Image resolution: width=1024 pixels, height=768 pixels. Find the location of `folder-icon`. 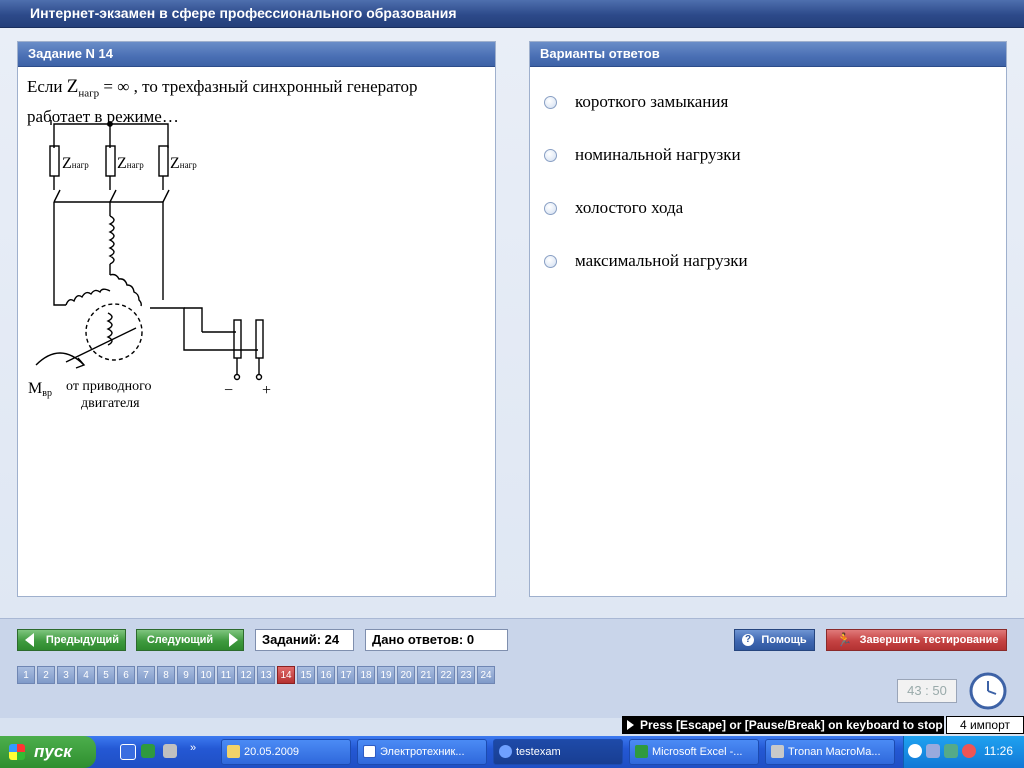

folder-icon is located at coordinates (233, 751).